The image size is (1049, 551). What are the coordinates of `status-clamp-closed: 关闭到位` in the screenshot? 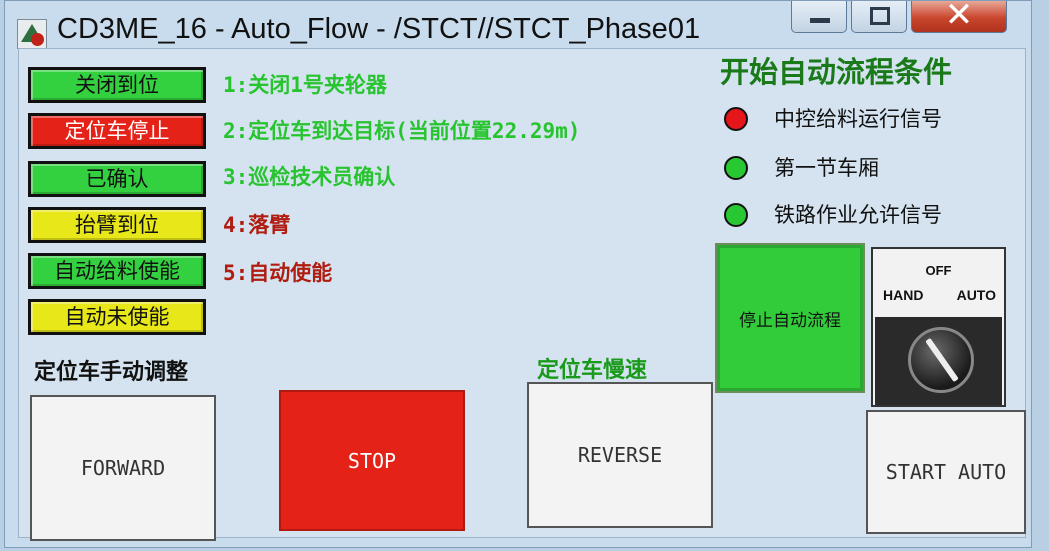 It's located at (117, 85).